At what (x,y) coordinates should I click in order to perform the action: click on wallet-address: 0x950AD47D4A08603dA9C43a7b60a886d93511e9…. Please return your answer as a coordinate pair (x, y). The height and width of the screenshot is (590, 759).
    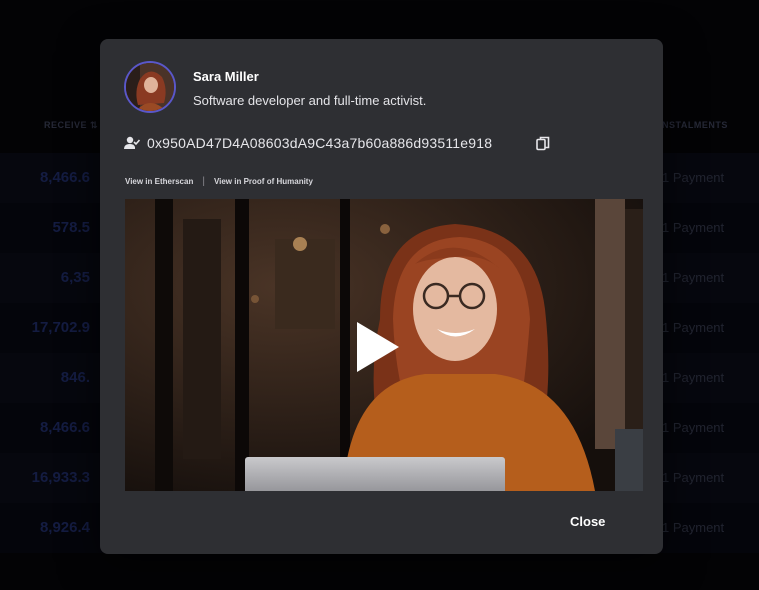
    Looking at the image, I should click on (320, 143).